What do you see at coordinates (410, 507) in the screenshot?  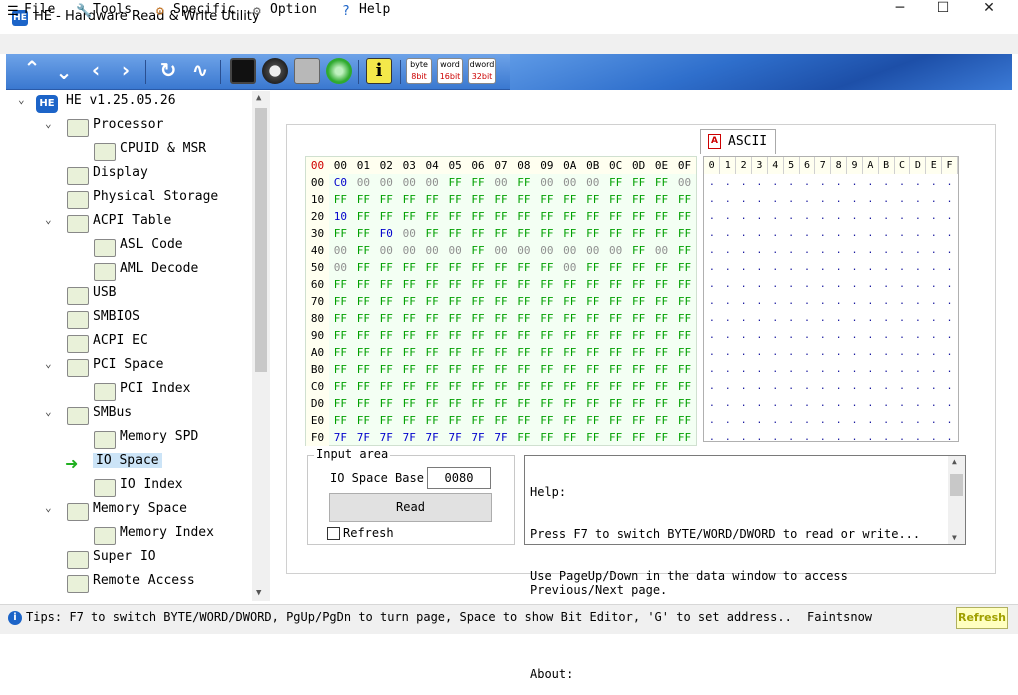 I see `read-button: Read` at bounding box center [410, 507].